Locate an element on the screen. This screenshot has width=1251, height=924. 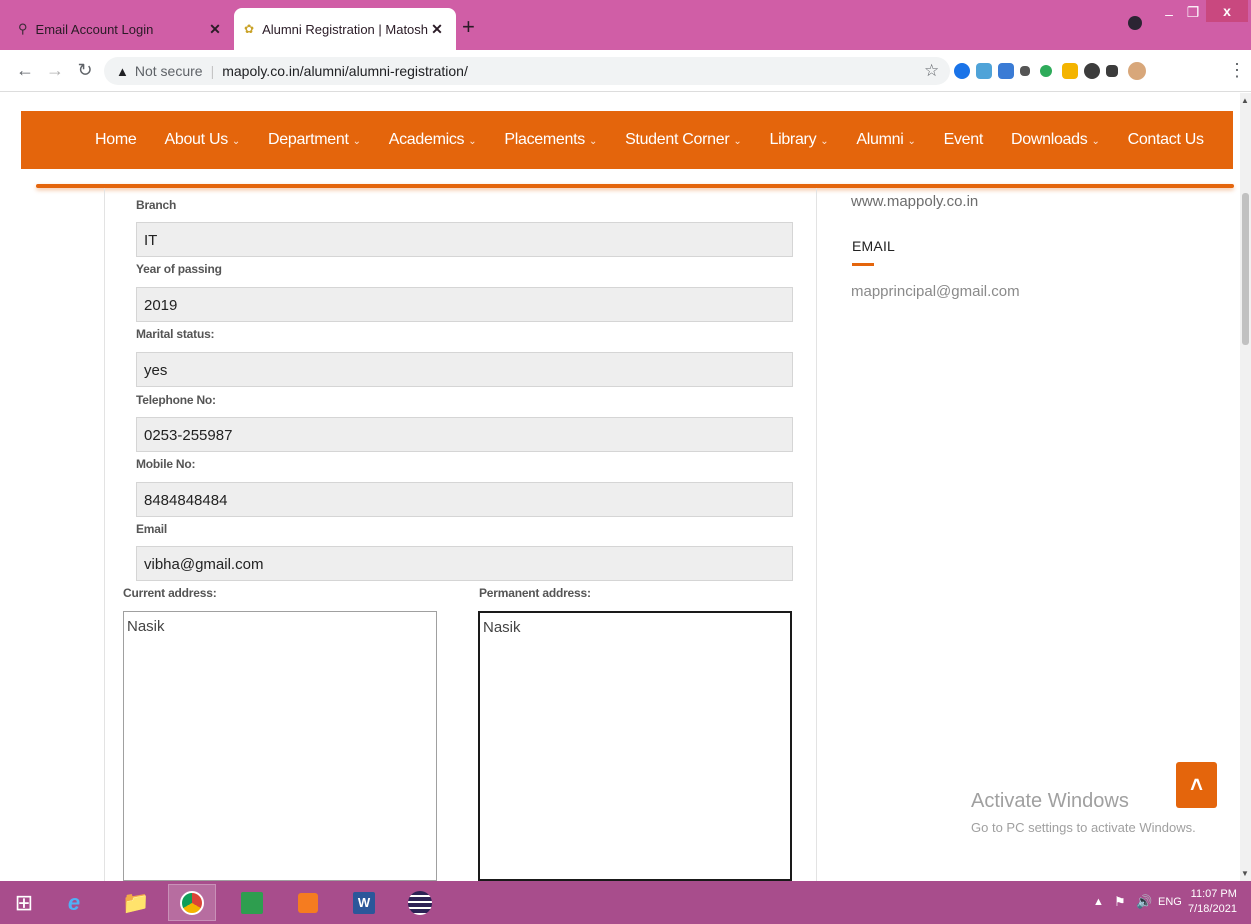
marital-status-label: Marital status: is located at coordinates (175, 334).